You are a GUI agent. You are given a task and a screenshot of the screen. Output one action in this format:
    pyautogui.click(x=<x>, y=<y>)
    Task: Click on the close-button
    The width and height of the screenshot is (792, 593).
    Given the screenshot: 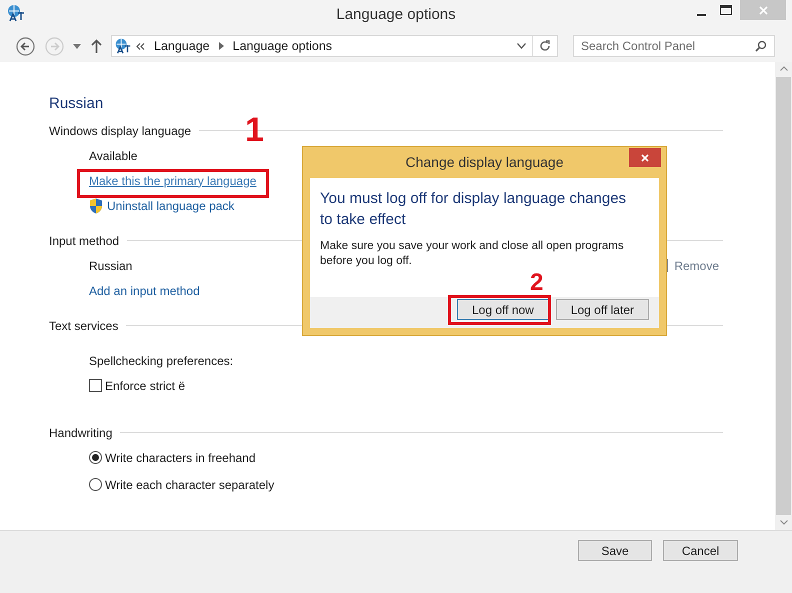 What is the action you would take?
    pyautogui.click(x=645, y=157)
    